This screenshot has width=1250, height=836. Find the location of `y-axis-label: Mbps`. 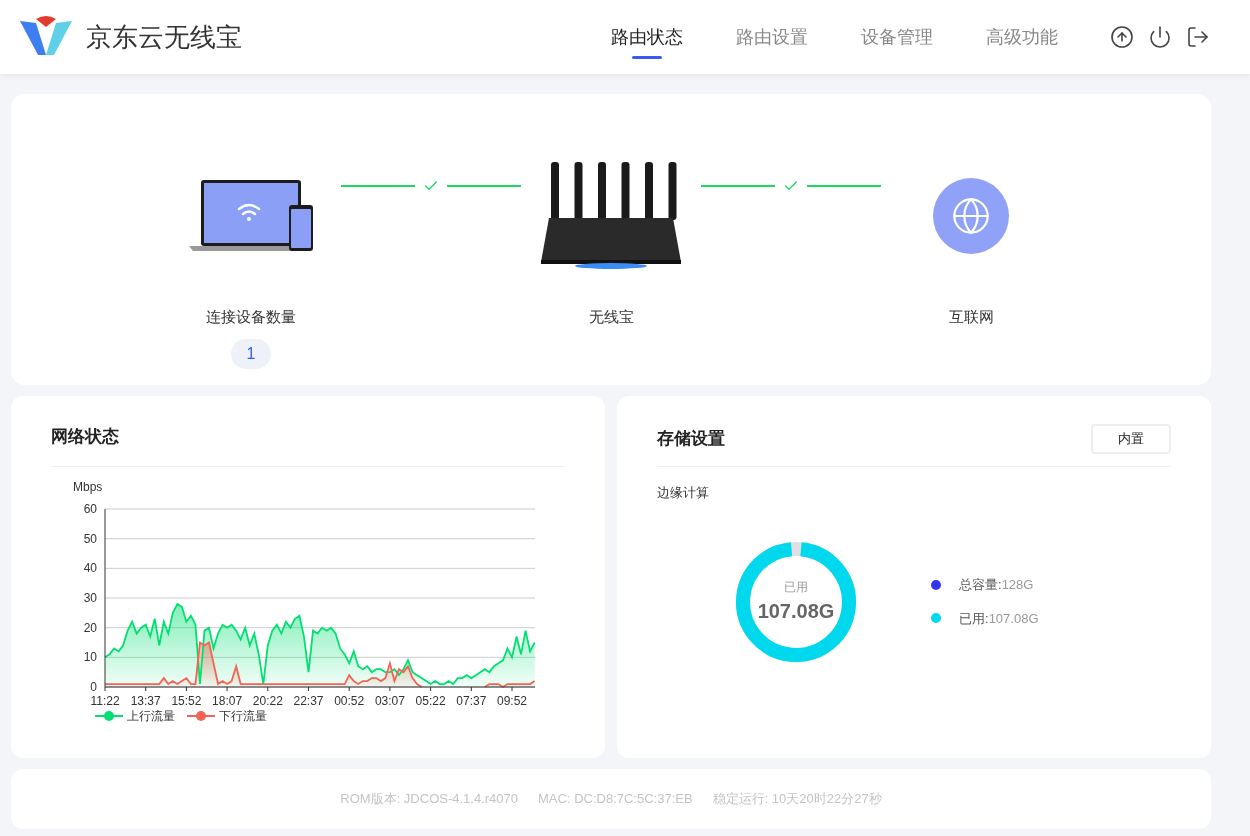

y-axis-label: Mbps is located at coordinates (88, 486).